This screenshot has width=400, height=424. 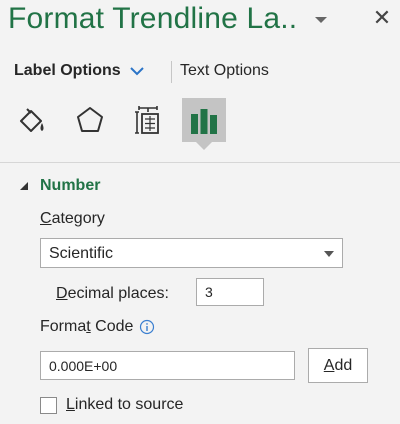 I want to click on tab-label-options-text: Label Options, so click(x=67, y=70).